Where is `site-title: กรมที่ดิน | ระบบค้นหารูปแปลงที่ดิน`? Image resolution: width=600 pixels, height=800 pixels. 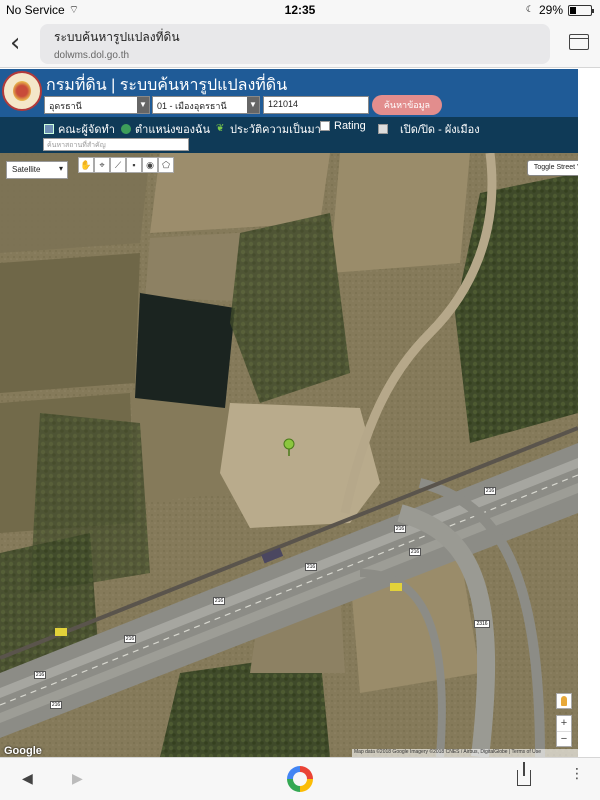
site-title: กรมที่ดิน | ระบบค้นหารูปแปลงที่ดิน is located at coordinates (167, 85).